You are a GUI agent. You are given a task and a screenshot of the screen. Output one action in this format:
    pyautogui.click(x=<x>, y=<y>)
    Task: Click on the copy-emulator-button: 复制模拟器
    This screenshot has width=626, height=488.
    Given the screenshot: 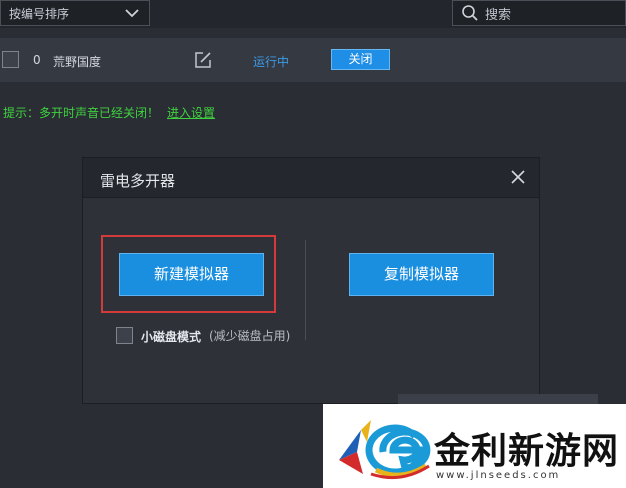 What is the action you would take?
    pyautogui.click(x=421, y=274)
    